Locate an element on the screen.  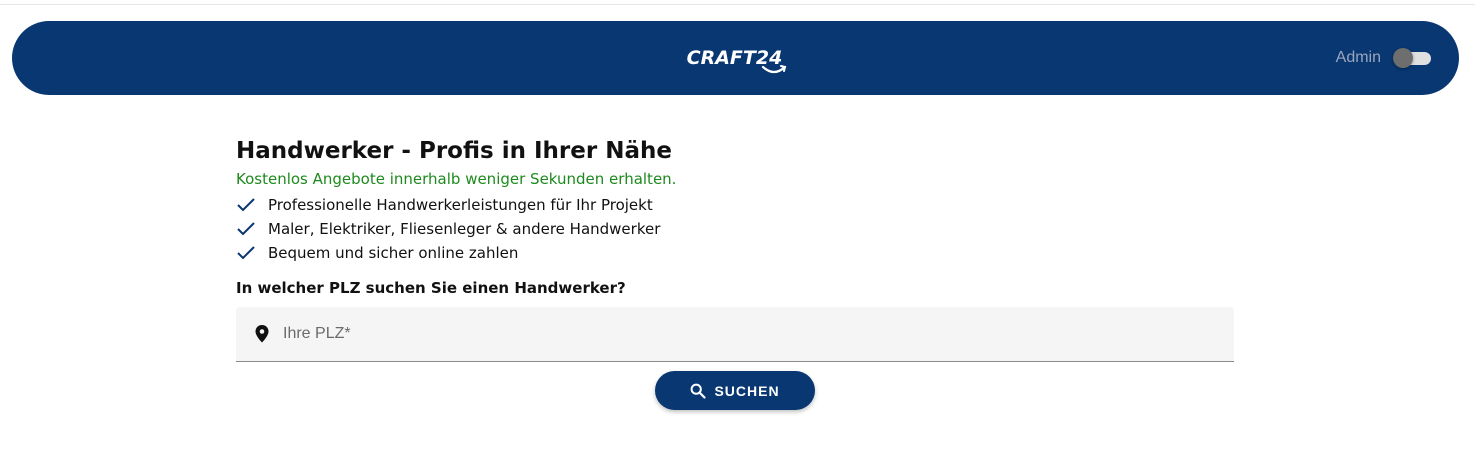
page-title: Handwerker - Profis in Ihrer Nähe is located at coordinates (735, 151).